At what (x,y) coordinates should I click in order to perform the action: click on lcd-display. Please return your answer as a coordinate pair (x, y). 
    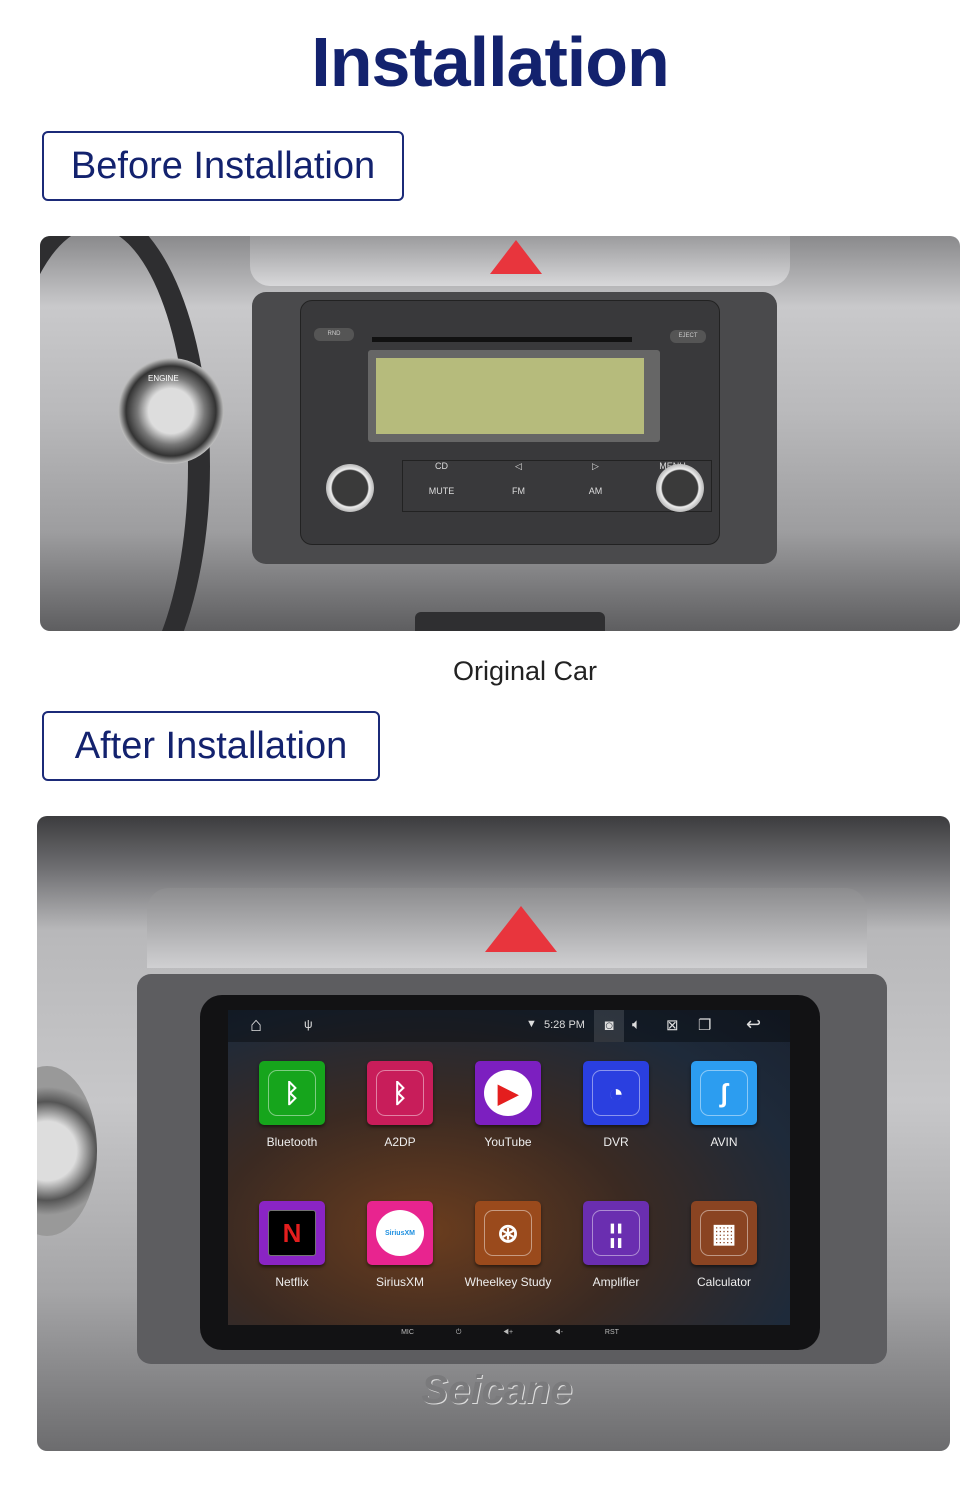
    Looking at the image, I should click on (510, 396).